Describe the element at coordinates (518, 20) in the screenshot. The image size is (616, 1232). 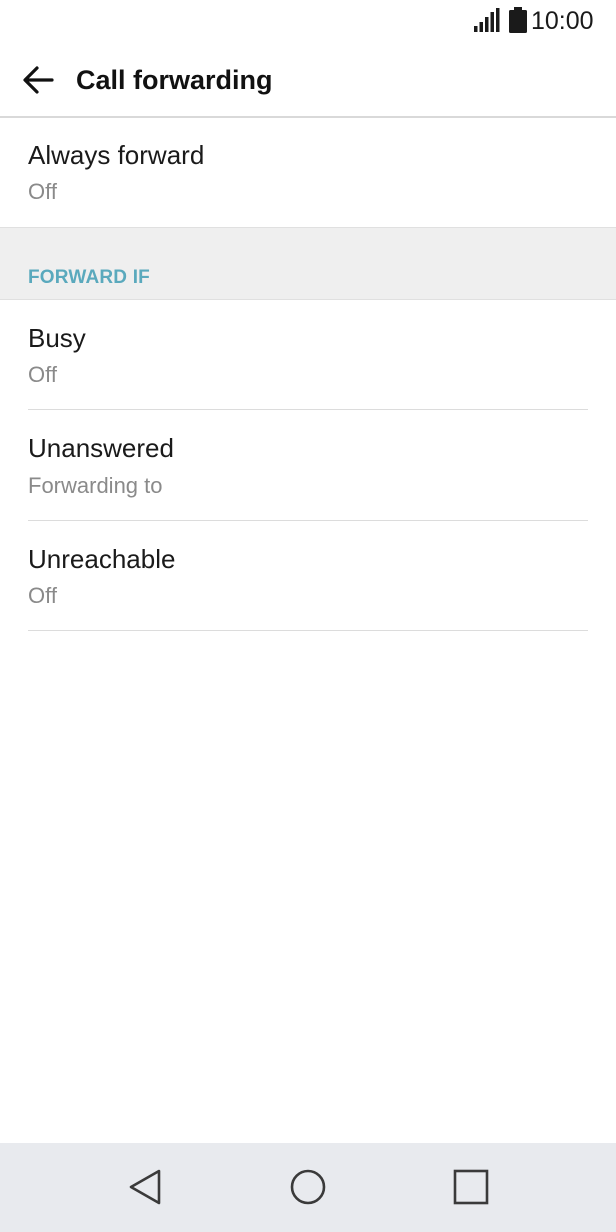
I see `battery-icon` at that location.